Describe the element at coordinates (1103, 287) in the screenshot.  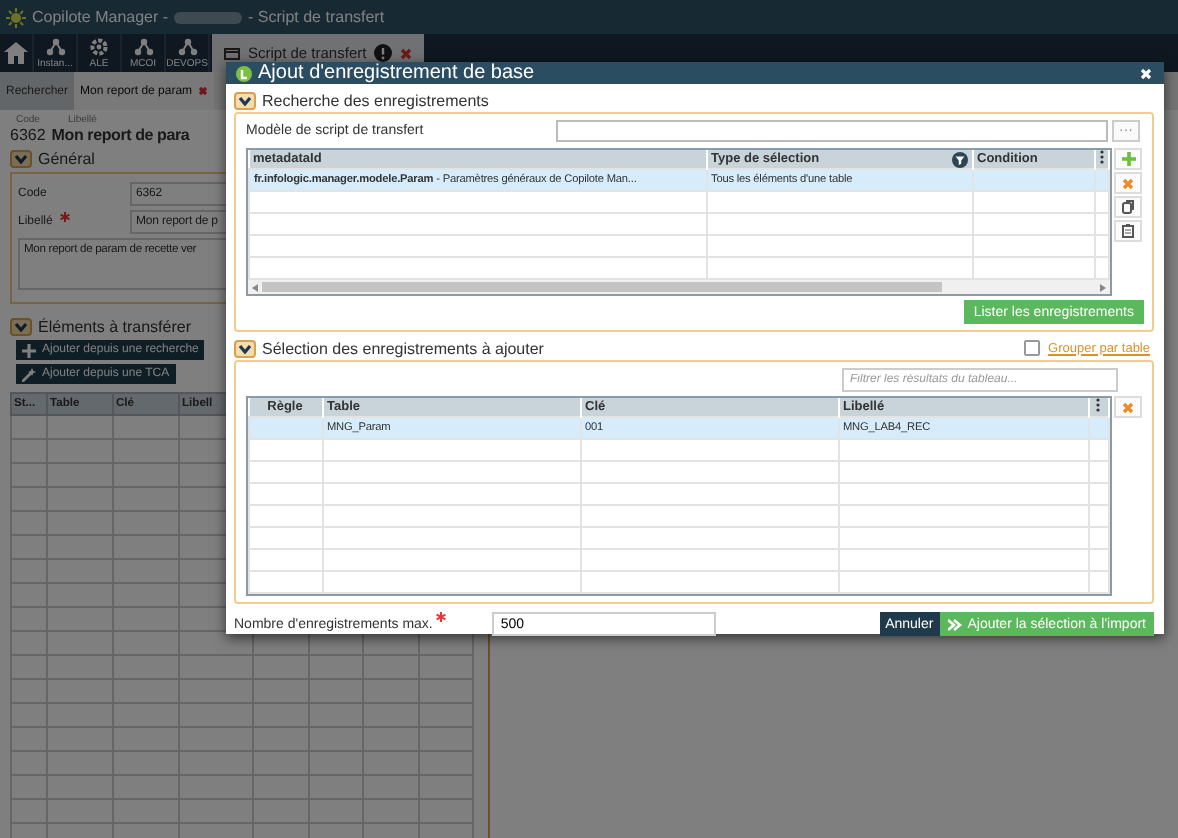
I see `scroll-right-icon` at that location.